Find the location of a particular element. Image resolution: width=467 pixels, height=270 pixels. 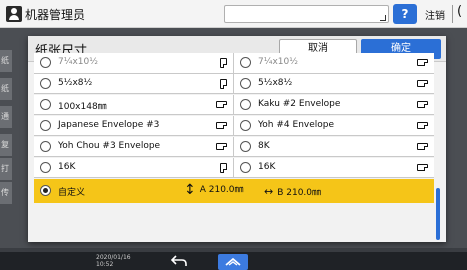

bg-tab: 打 is located at coordinates (6, 169).